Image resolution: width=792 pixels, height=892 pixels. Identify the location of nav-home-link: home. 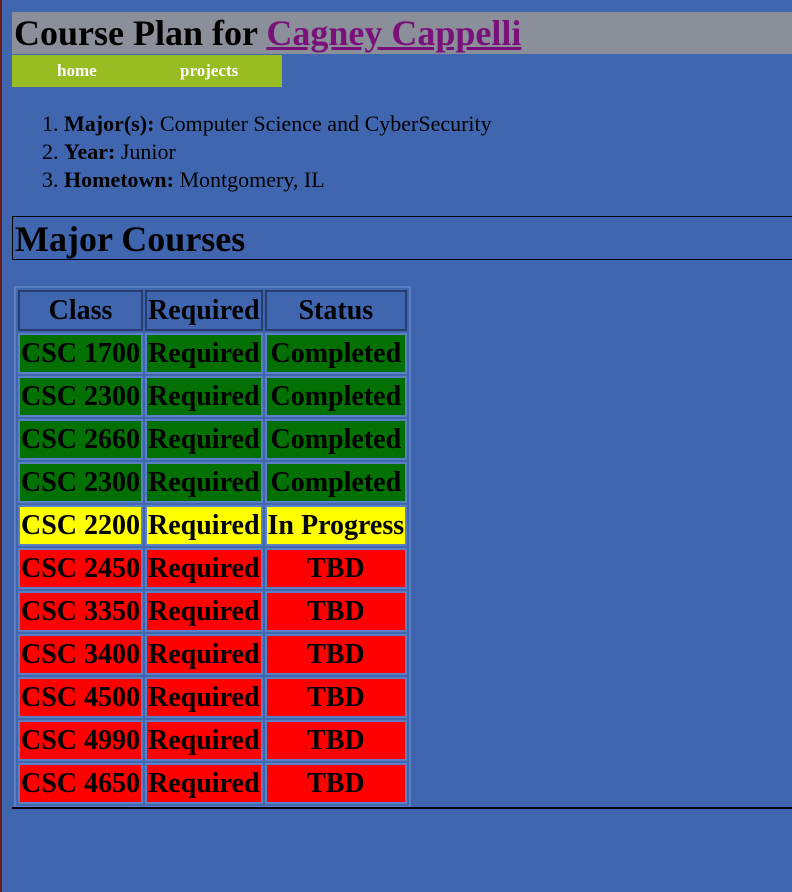
(77, 71).